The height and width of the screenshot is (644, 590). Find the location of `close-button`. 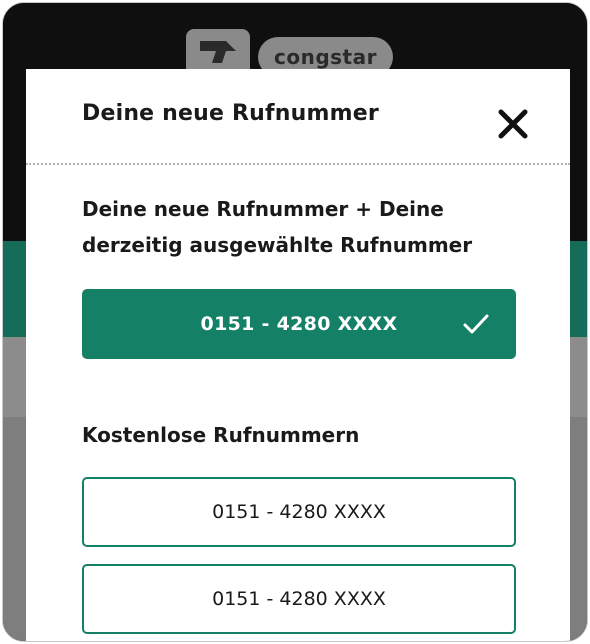

close-button is located at coordinates (513, 124).